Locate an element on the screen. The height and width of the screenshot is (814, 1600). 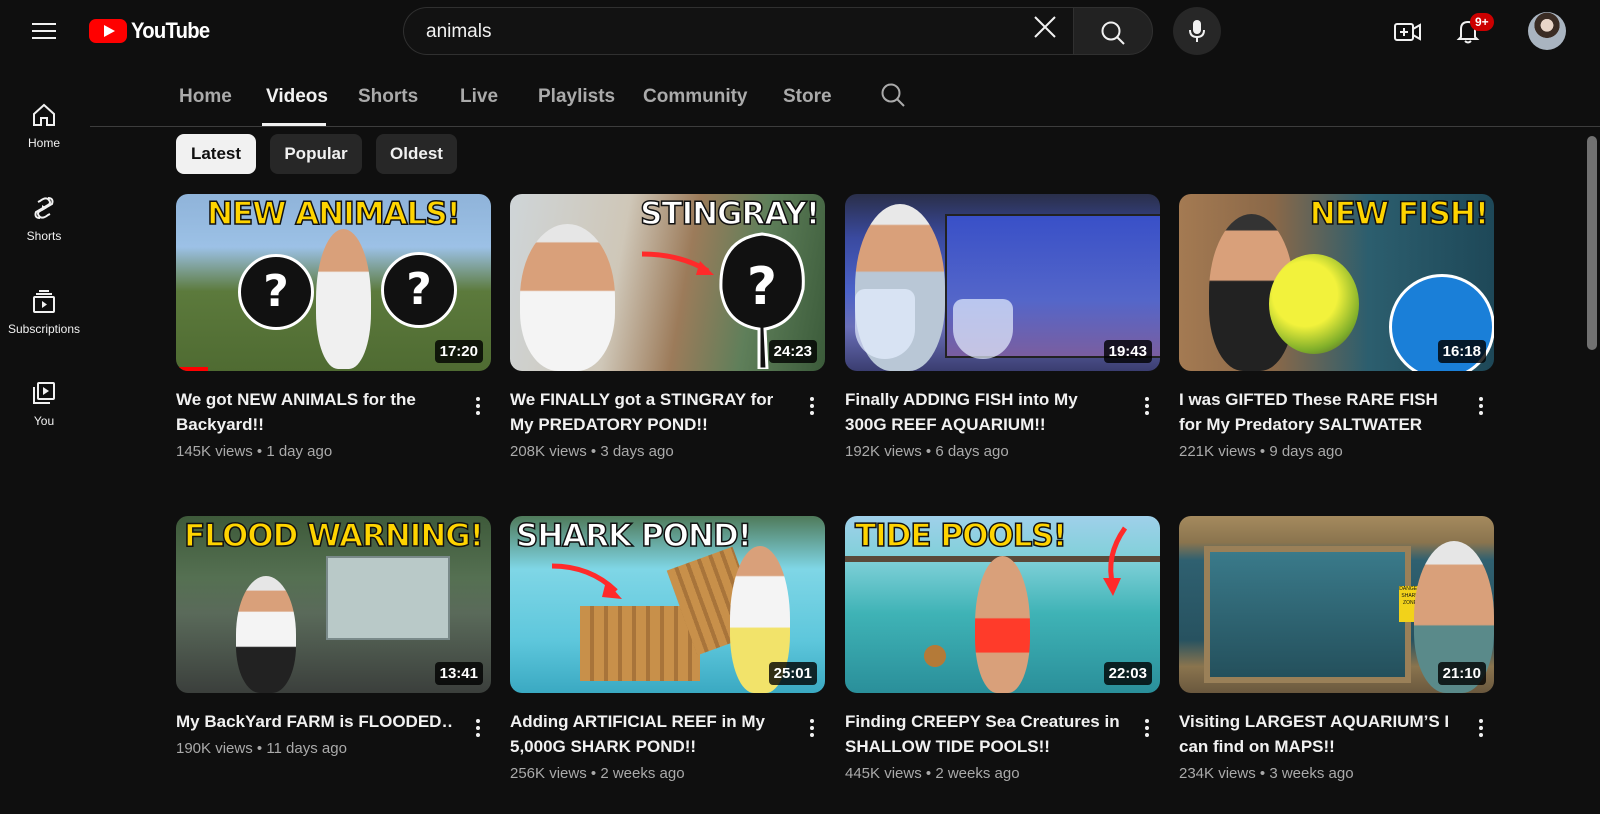
tab-videos: Videos is located at coordinates (297, 97).